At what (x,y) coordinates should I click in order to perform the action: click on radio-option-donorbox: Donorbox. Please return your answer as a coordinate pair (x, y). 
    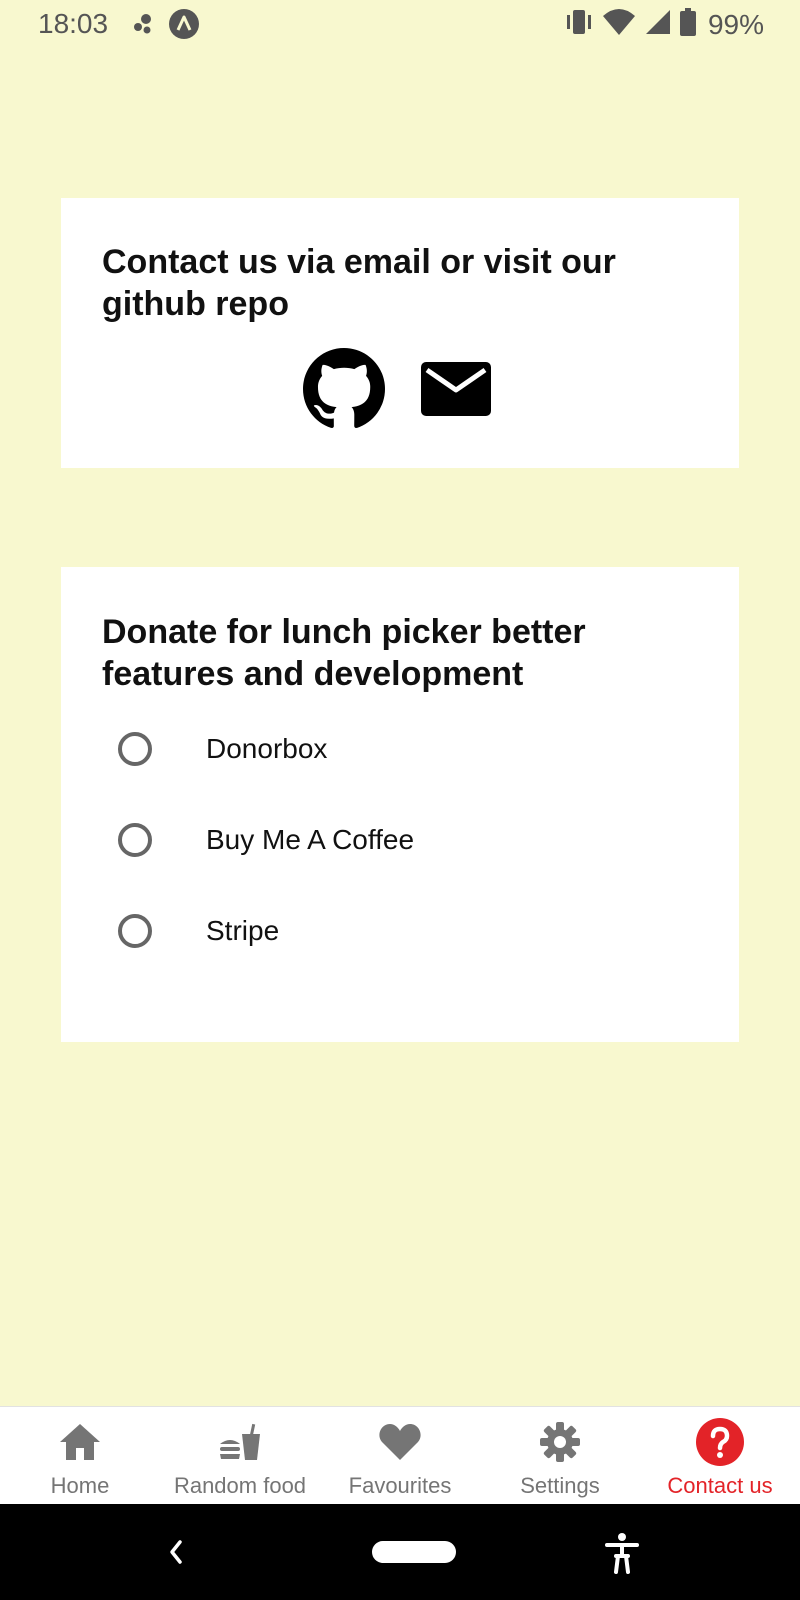
    Looking at the image, I should click on (222, 749).